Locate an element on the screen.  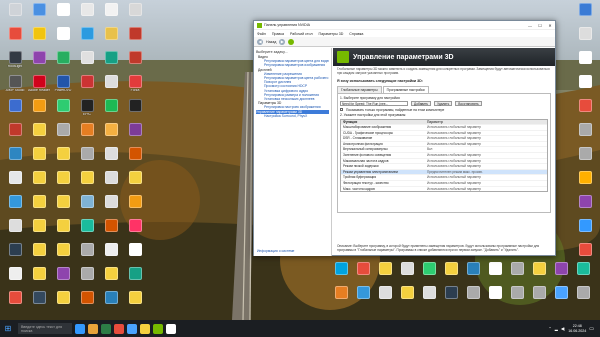
notifications-icon: ▭ is located at coordinates (591, 329).